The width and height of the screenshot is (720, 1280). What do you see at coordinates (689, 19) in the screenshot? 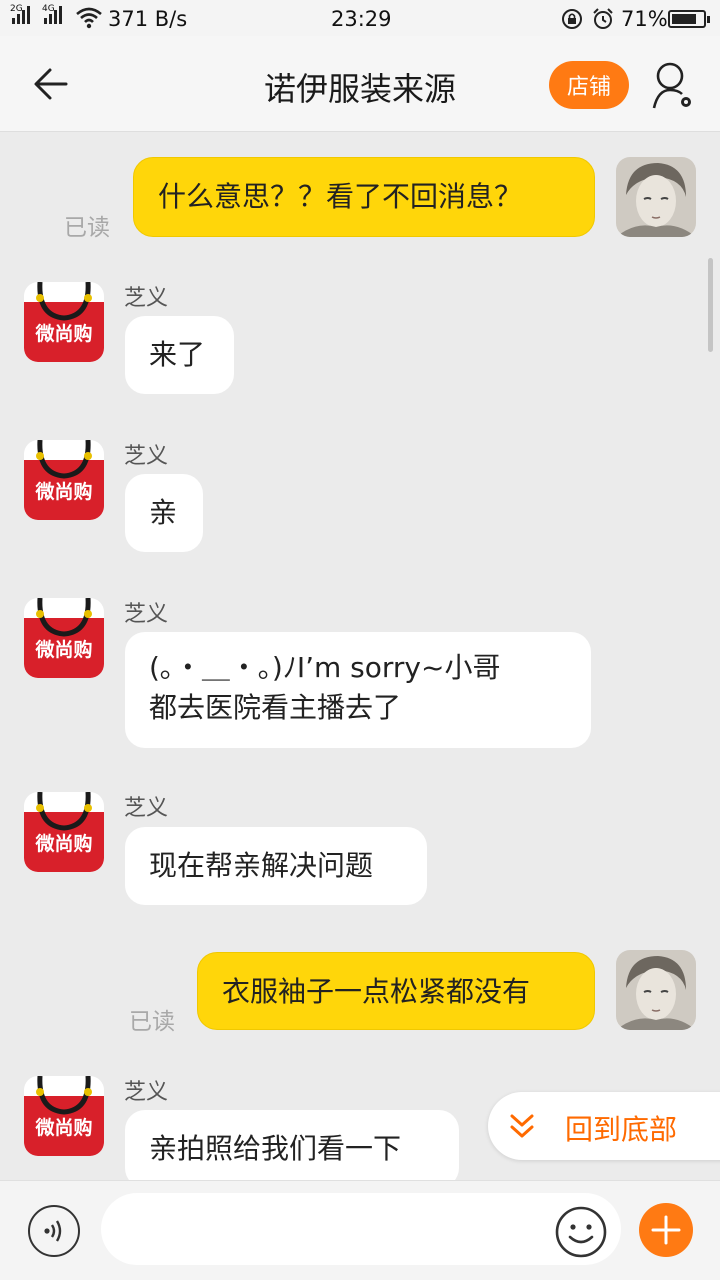
I see `battery-icon` at bounding box center [689, 19].